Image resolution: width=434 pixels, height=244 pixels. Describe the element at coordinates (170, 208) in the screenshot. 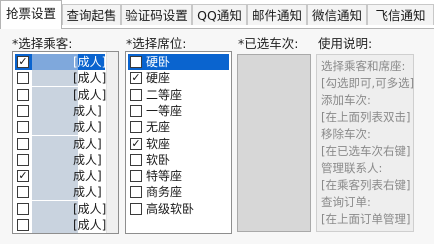

I see `seat-label: 高级软卧` at that location.